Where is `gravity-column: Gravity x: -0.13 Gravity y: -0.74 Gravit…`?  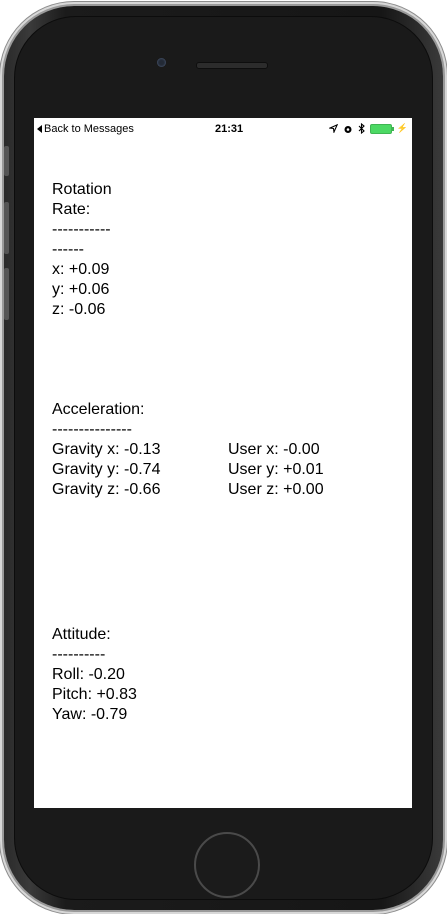 gravity-column: Gravity x: -0.13 Gravity y: -0.74 Gravit… is located at coordinates (106, 470).